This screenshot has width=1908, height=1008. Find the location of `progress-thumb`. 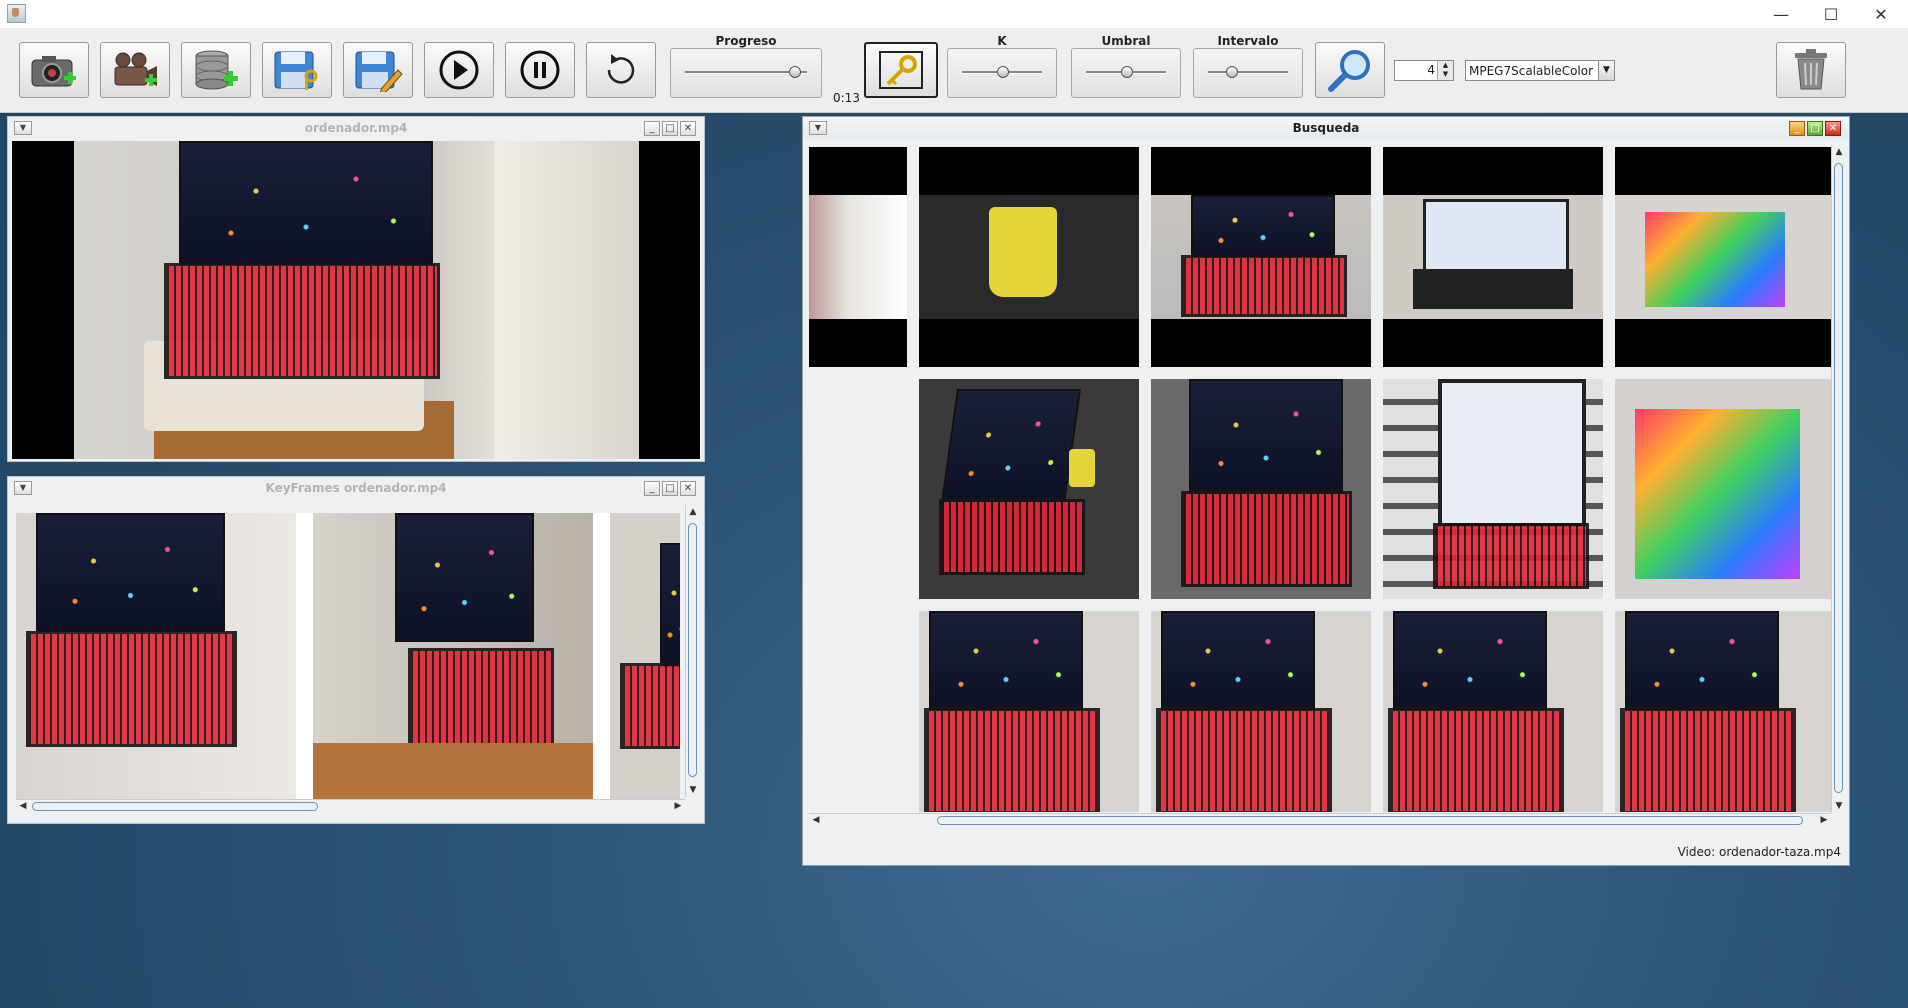

progress-thumb is located at coordinates (795, 72).